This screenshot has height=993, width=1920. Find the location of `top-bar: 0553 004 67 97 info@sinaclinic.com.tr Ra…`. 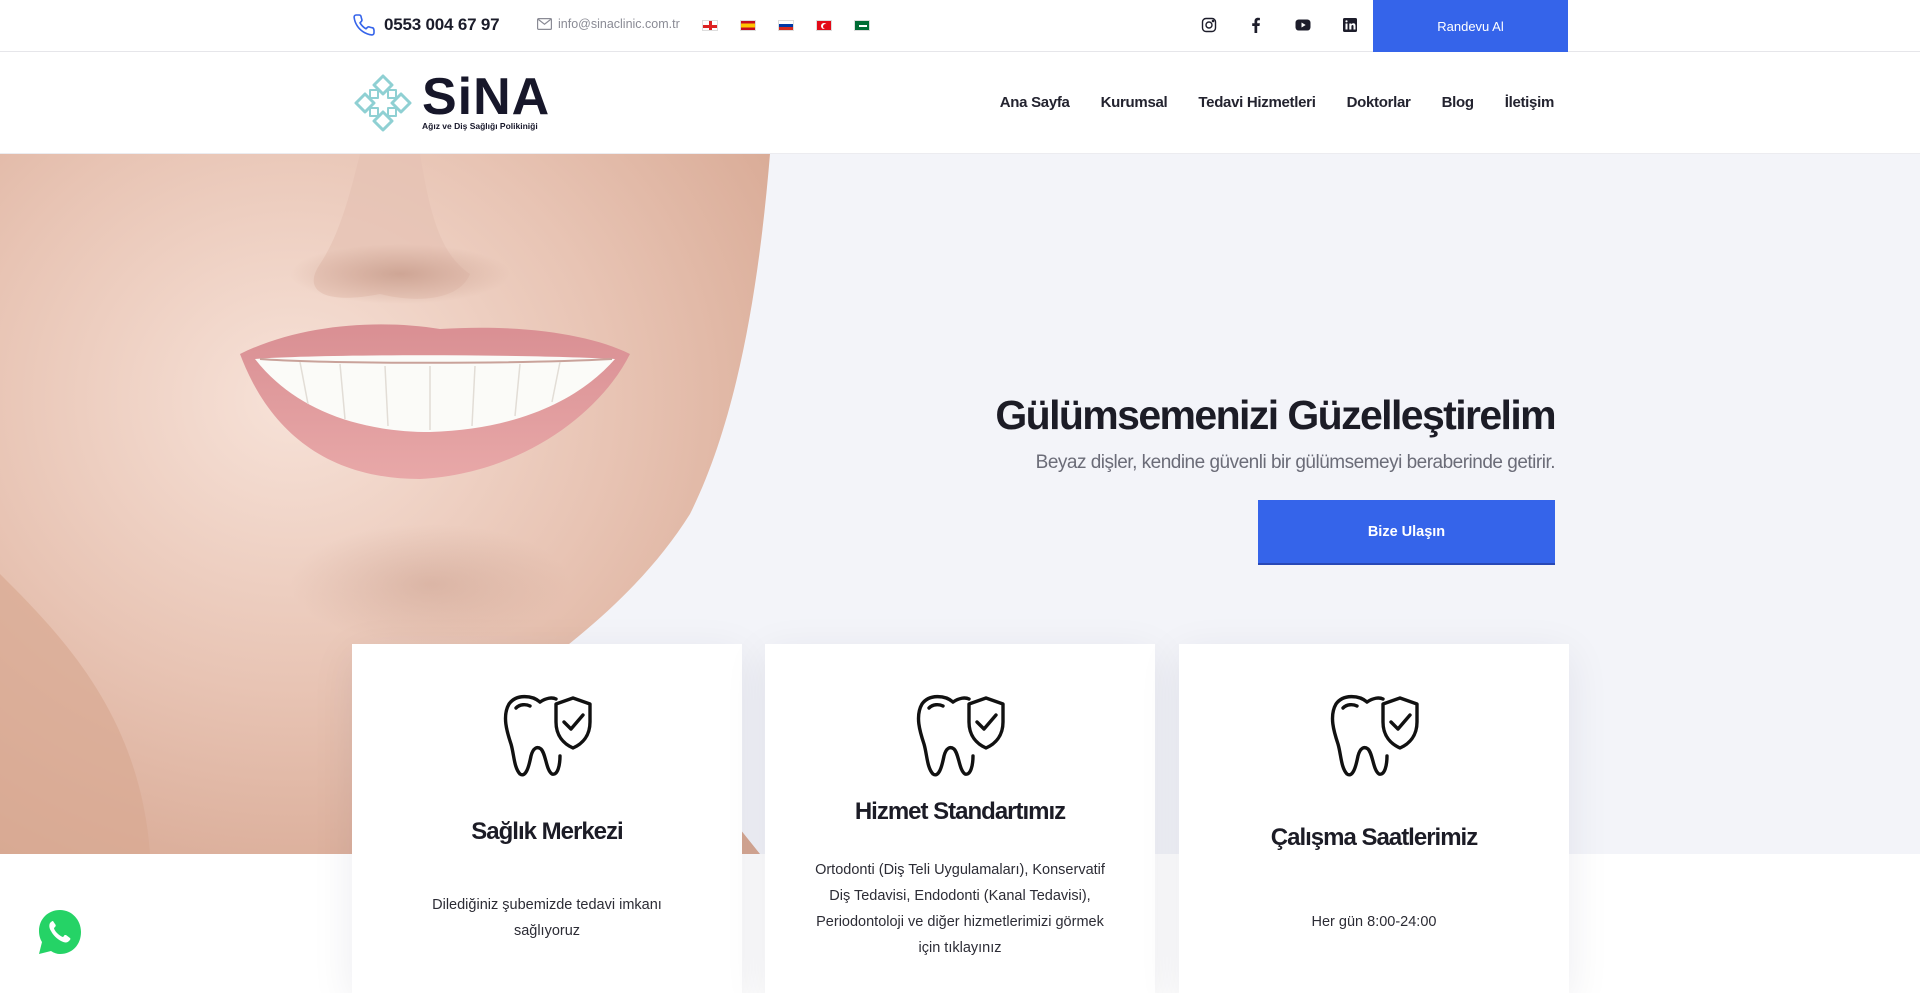

top-bar: 0553 004 67 97 info@sinaclinic.com.tr Ra… is located at coordinates (960, 26).